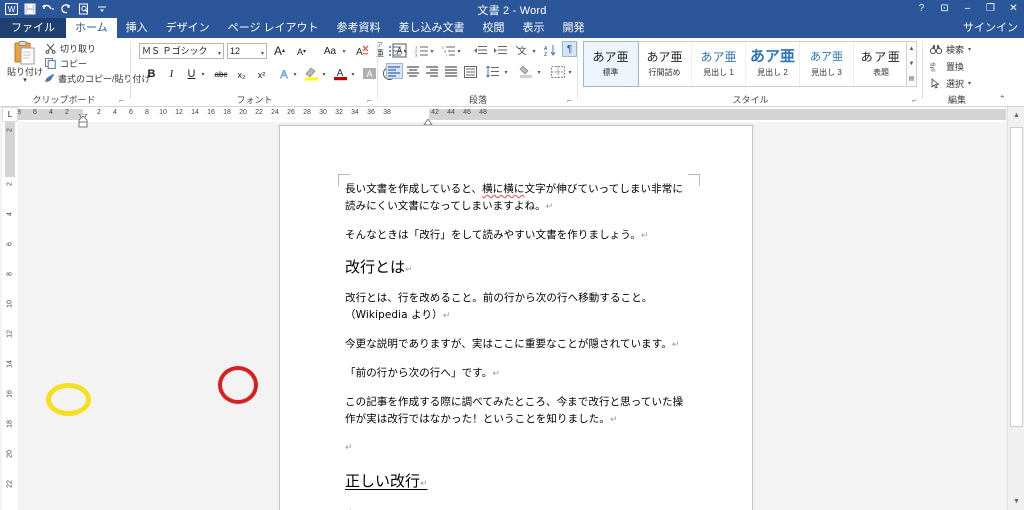 The height and width of the screenshot is (510, 1024). Describe the element at coordinates (534, 51) in the screenshot. I see `asian-layout-caret-icon: ▾` at that location.